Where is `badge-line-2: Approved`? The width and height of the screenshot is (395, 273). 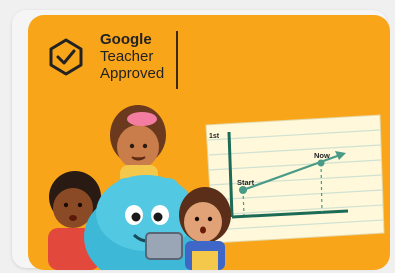 badge-line-2: Approved is located at coordinates (132, 73).